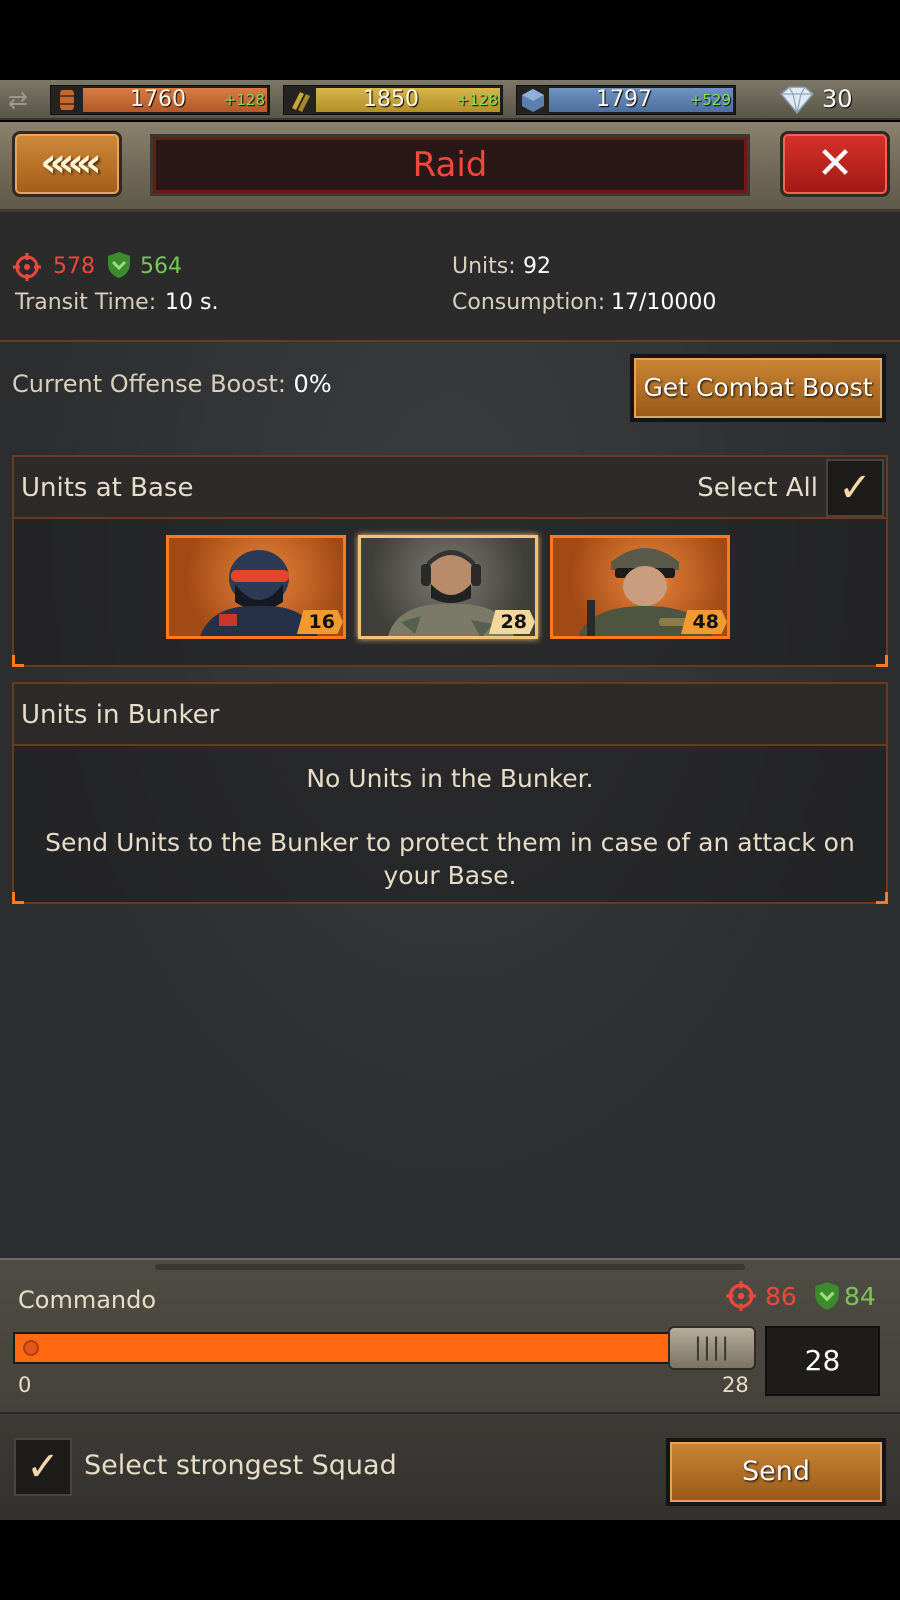 The width and height of the screenshot is (900, 1600). What do you see at coordinates (244, 100) in the screenshot?
I see `oil-rate: +128` at bounding box center [244, 100].